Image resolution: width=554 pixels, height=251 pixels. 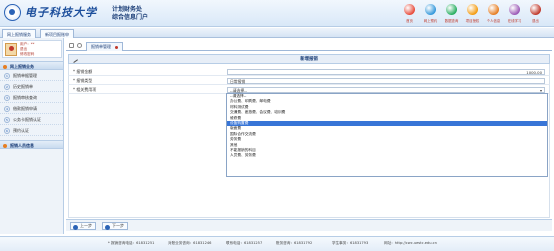 What do you see at coordinates (12, 12) in the screenshot?
I see `university-seal-icon` at bounding box center [12, 12].